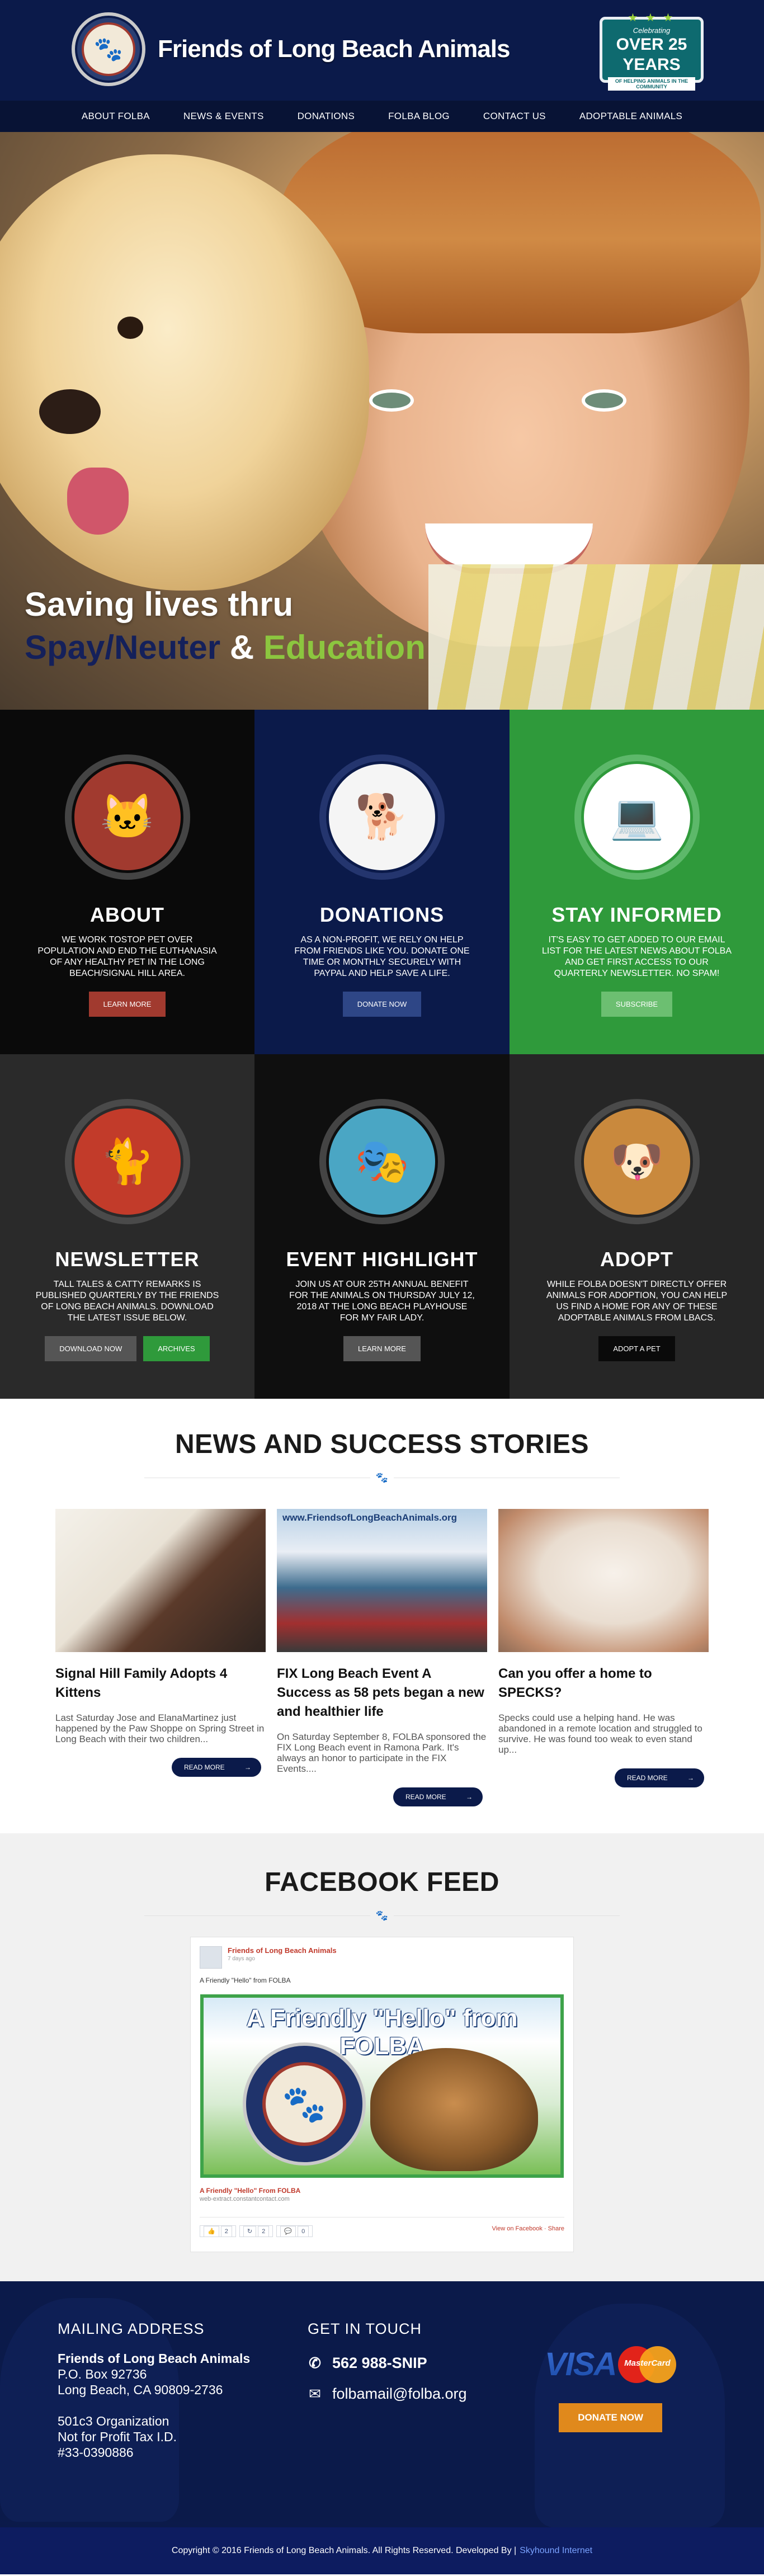 The height and width of the screenshot is (2576, 764). I want to click on nav-donations: DONATIONS, so click(326, 116).